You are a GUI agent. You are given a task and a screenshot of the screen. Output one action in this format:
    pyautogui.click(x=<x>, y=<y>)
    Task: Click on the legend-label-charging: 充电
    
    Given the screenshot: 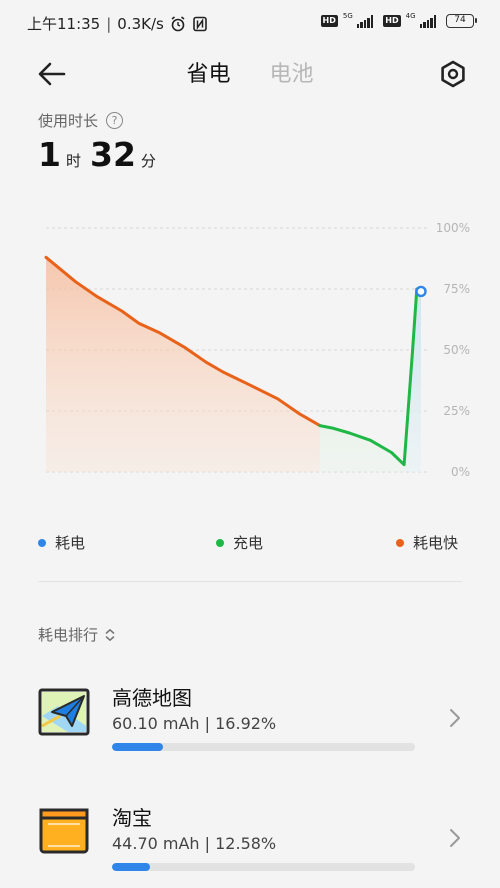 What is the action you would take?
    pyautogui.click(x=248, y=543)
    